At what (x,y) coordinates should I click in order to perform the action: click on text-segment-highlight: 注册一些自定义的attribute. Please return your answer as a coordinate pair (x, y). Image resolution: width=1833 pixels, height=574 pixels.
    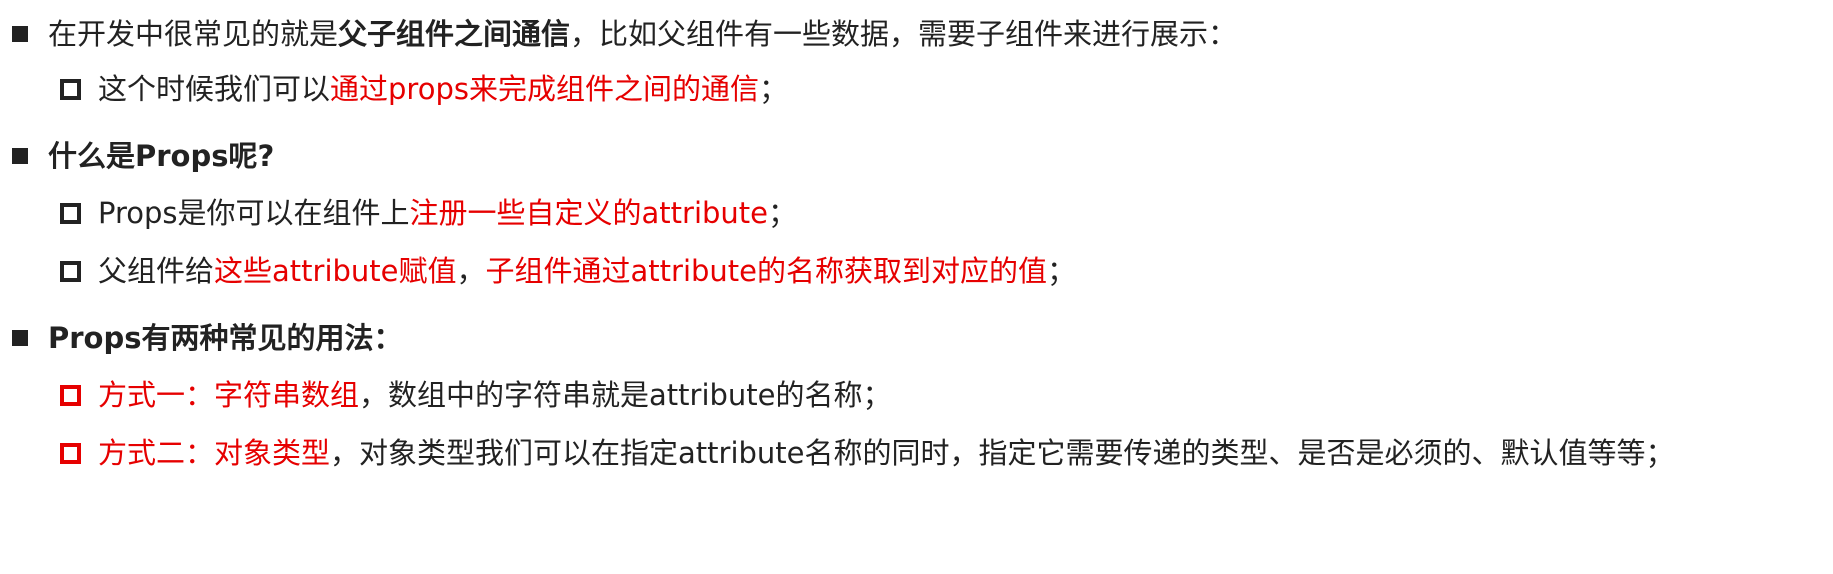
    Looking at the image, I should click on (589, 213).